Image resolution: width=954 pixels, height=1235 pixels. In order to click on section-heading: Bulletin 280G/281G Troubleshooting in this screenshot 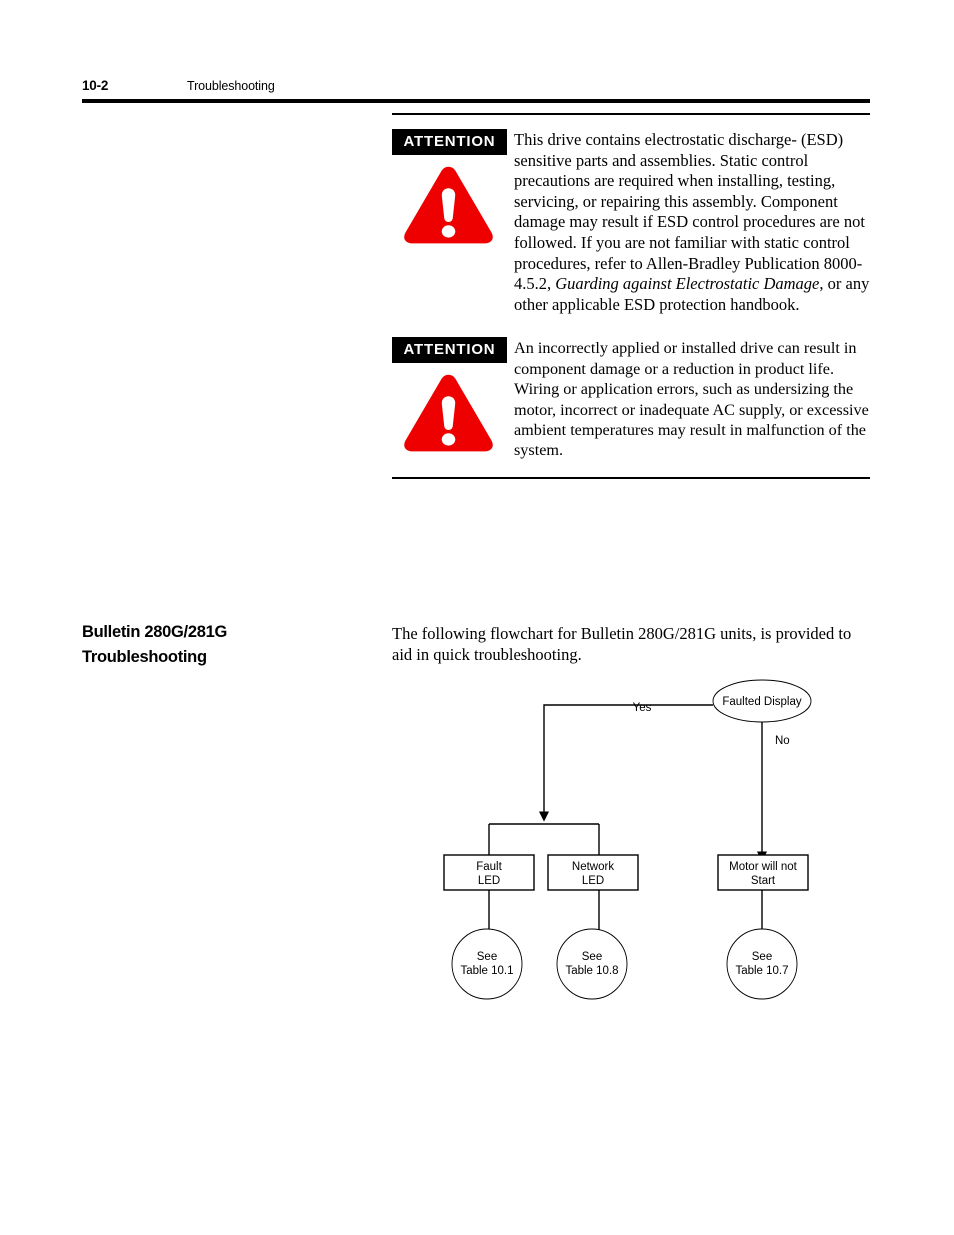, I will do `click(227, 645)`.